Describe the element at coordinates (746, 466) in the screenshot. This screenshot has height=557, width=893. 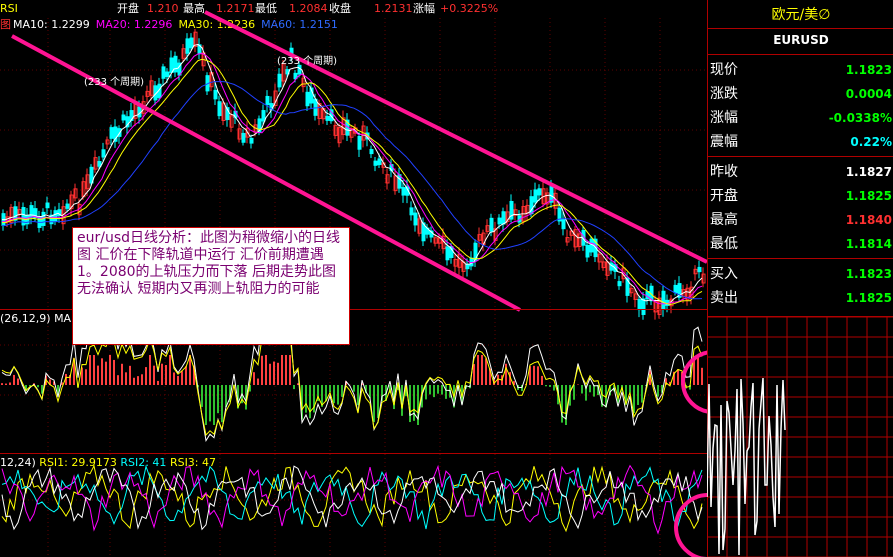
I see `tick-line` at that location.